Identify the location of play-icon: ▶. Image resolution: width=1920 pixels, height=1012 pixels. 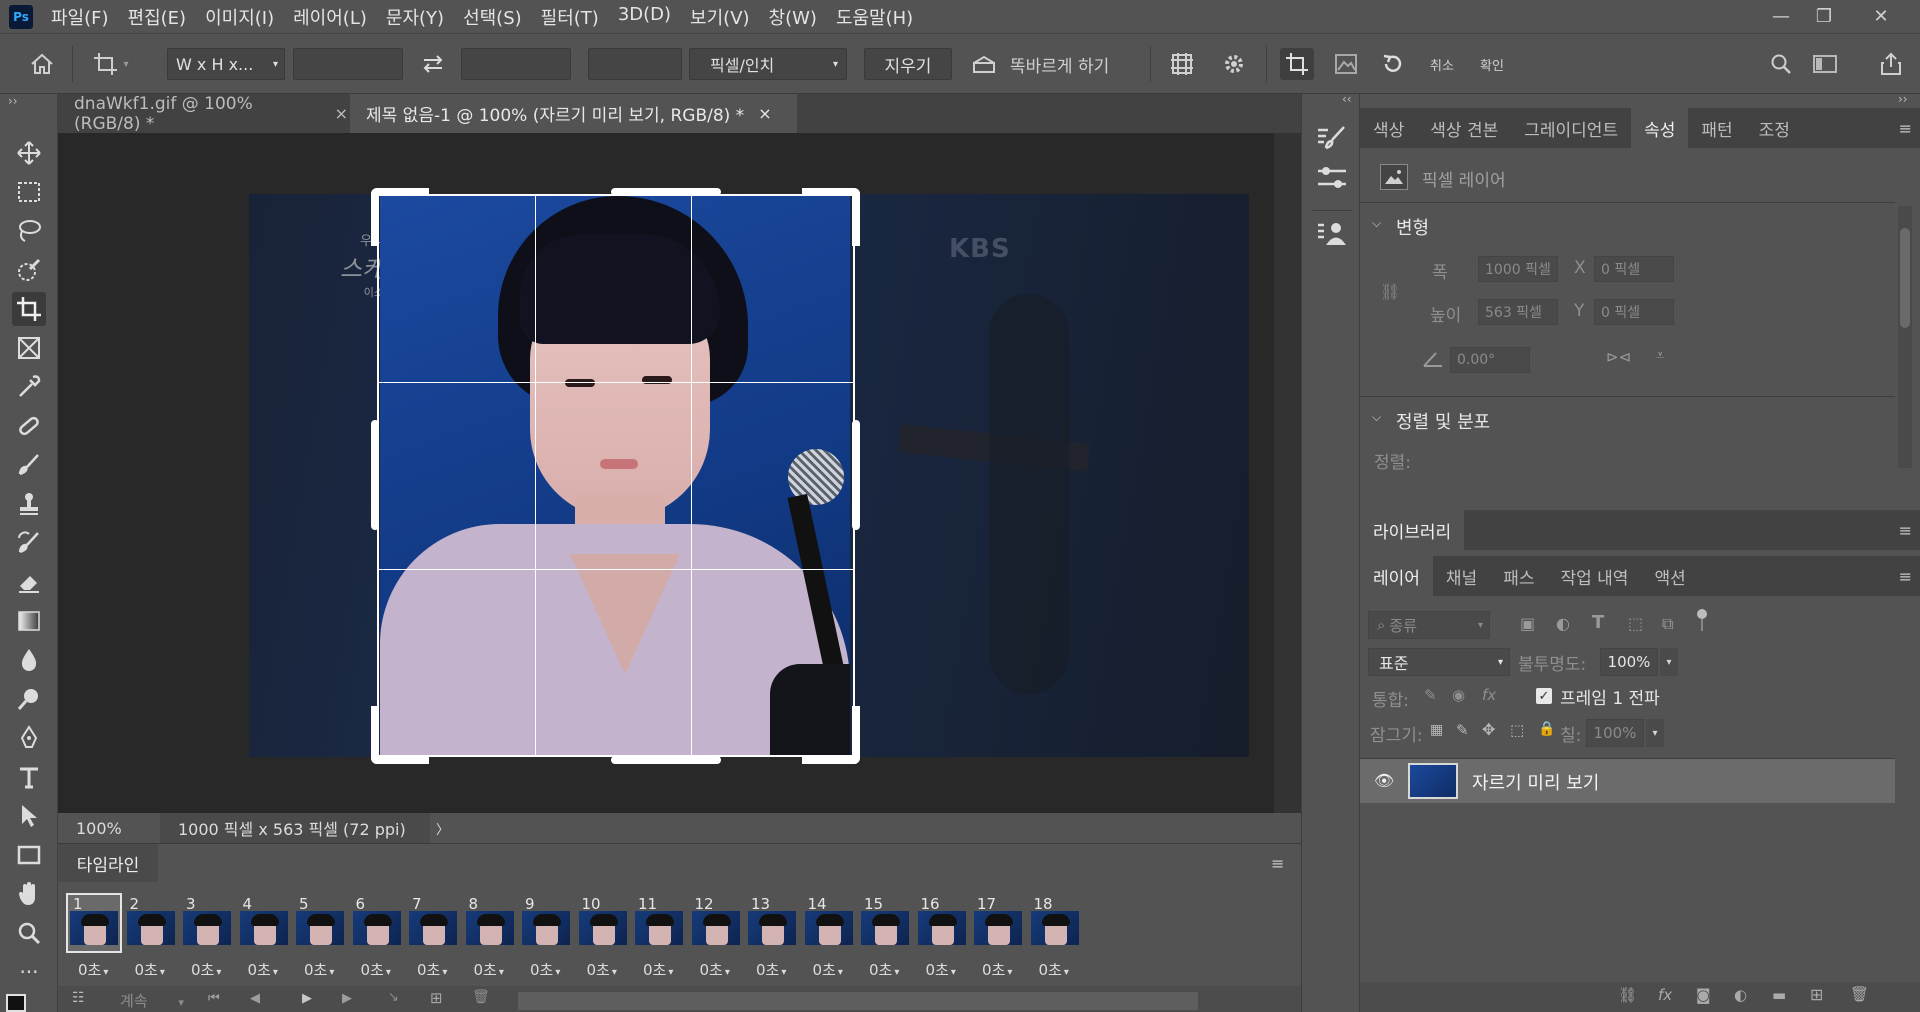
(307, 998).